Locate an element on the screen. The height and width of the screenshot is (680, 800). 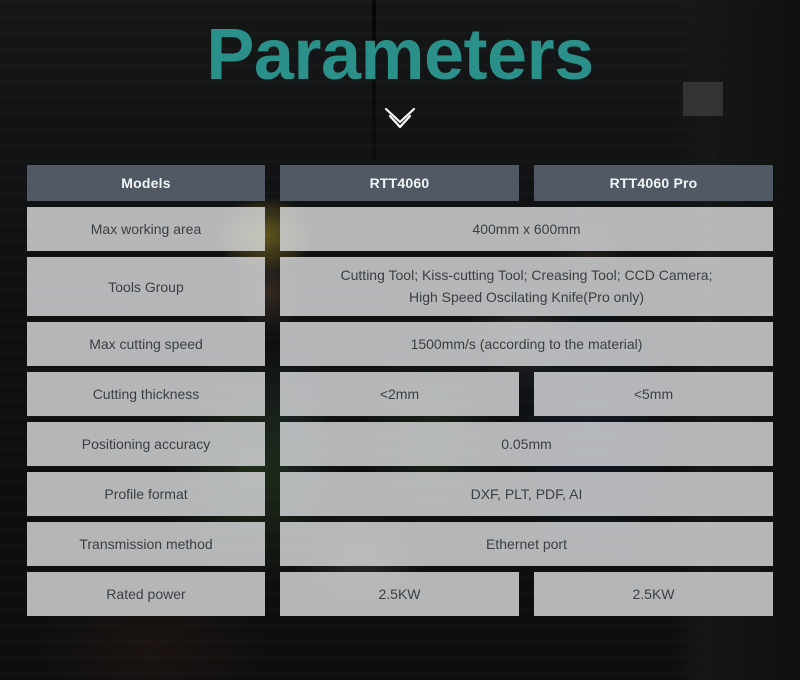
row-label: Tools Group is located at coordinates (146, 286).